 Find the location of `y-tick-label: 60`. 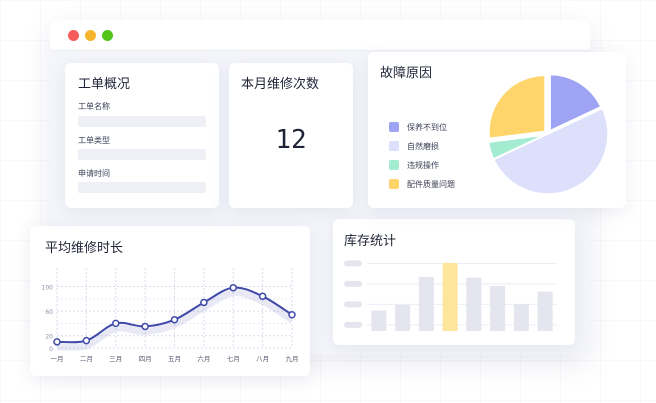

y-tick-label: 60 is located at coordinates (49, 312).